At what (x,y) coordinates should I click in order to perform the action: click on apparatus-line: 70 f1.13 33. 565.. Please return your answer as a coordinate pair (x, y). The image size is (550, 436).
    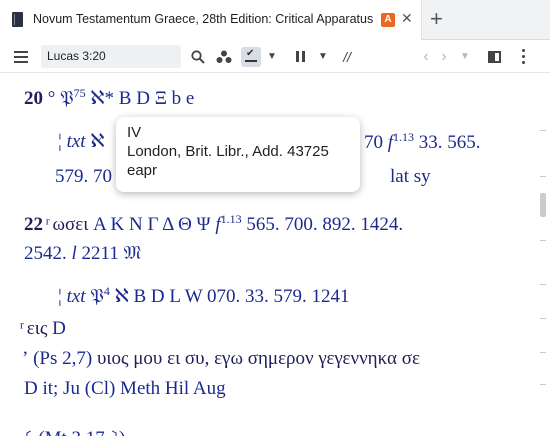
    Looking at the image, I should click on (422, 141).